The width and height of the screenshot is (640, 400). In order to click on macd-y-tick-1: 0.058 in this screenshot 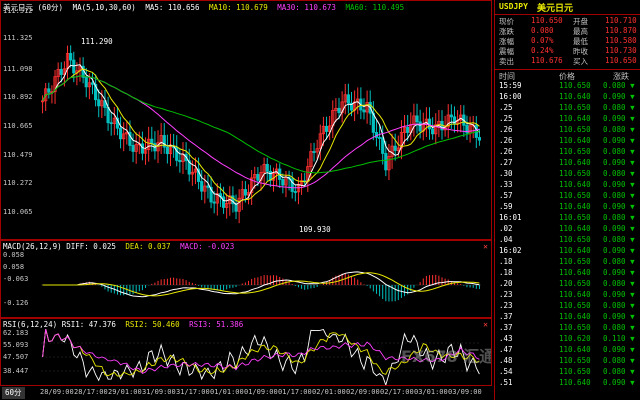, I will do `click(14, 255)`.